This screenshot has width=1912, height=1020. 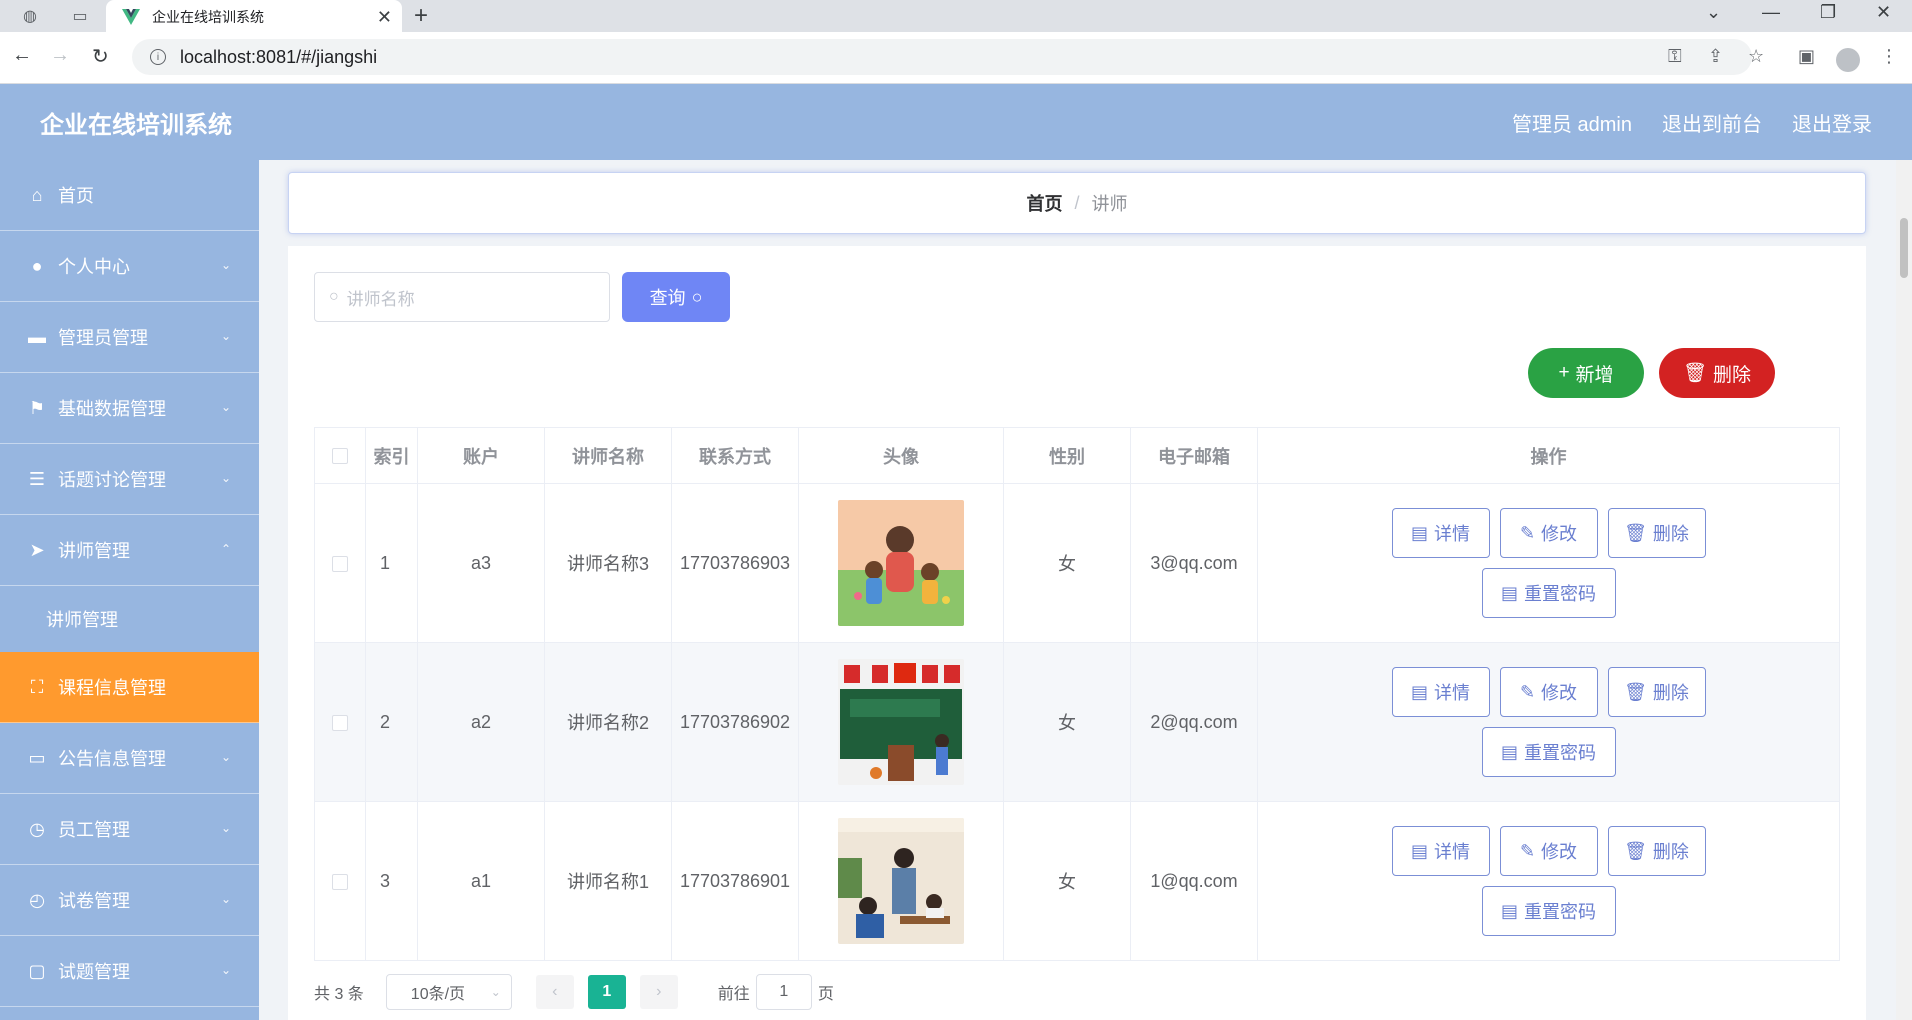 What do you see at coordinates (112, 409) in the screenshot?
I see `sidebar-item-label: 基础数据管理` at bounding box center [112, 409].